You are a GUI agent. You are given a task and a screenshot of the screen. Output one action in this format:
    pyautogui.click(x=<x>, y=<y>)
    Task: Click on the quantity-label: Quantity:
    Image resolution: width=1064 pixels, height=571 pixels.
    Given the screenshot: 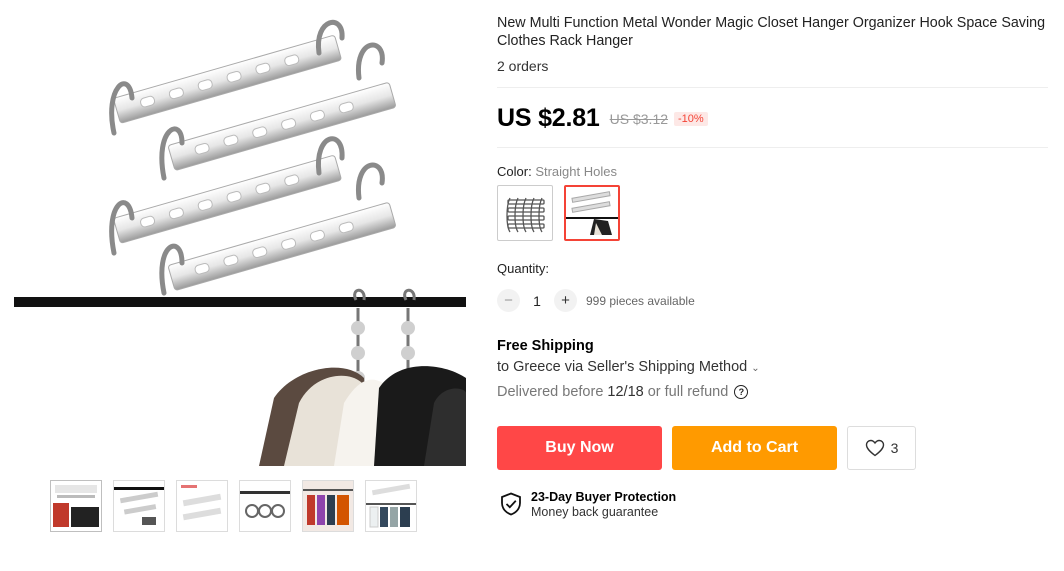 What is the action you would take?
    pyautogui.click(x=523, y=268)
    